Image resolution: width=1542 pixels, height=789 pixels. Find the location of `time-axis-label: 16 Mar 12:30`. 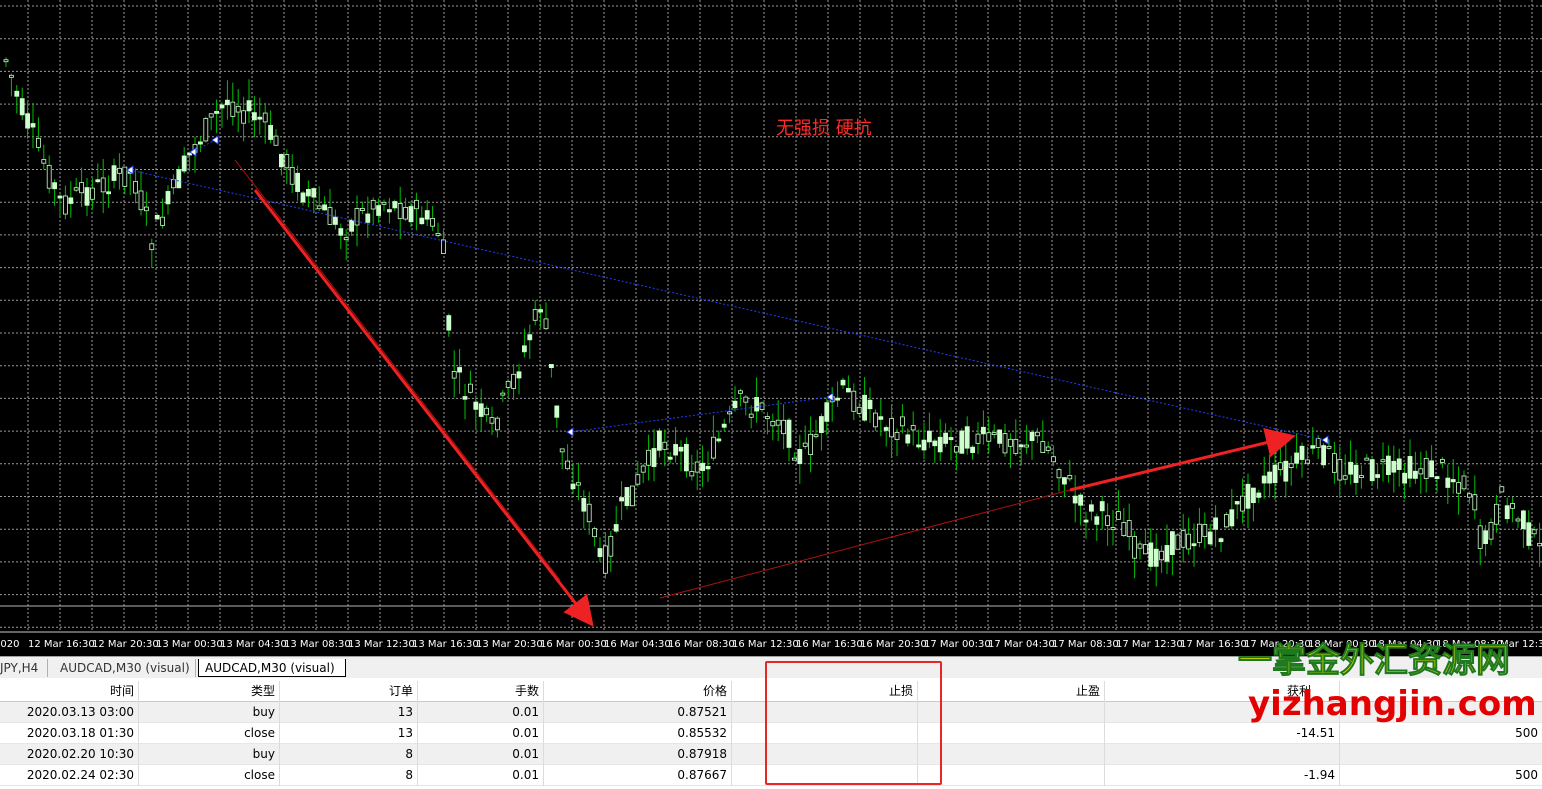

time-axis-label: 16 Mar 12:30 is located at coordinates (765, 644).